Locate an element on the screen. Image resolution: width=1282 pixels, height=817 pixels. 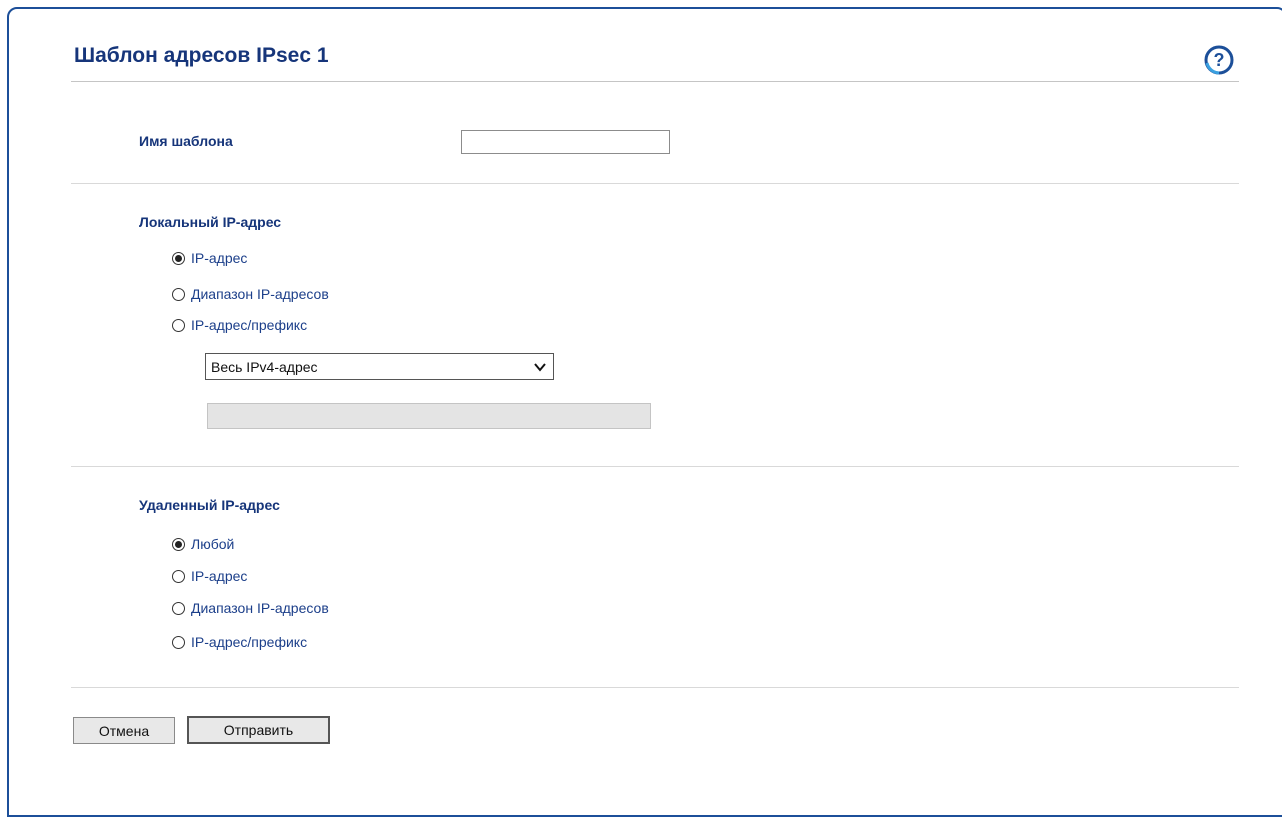
radio-label: Любой is located at coordinates (213, 544).